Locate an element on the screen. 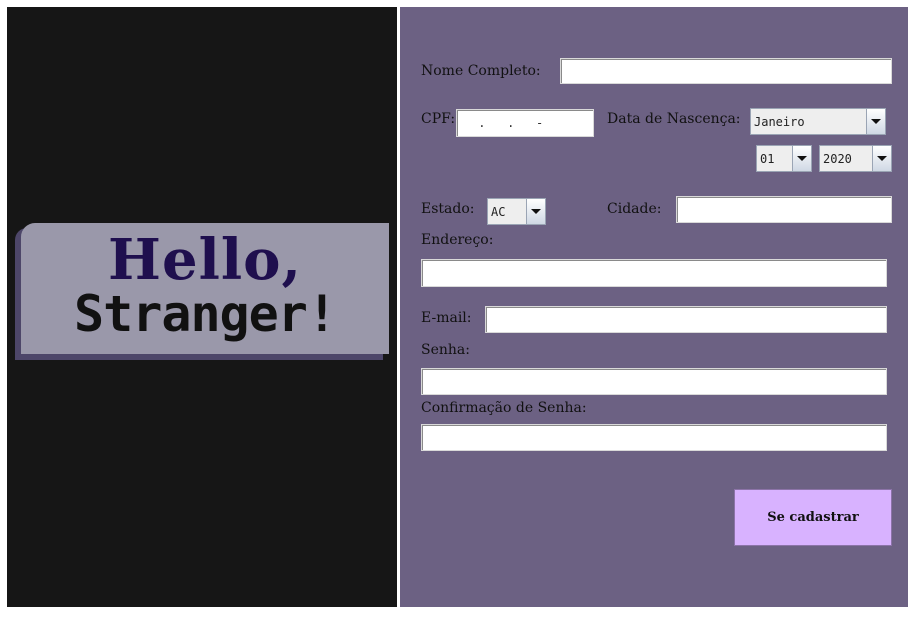  ano-select-value: 2020 is located at coordinates (837, 158).